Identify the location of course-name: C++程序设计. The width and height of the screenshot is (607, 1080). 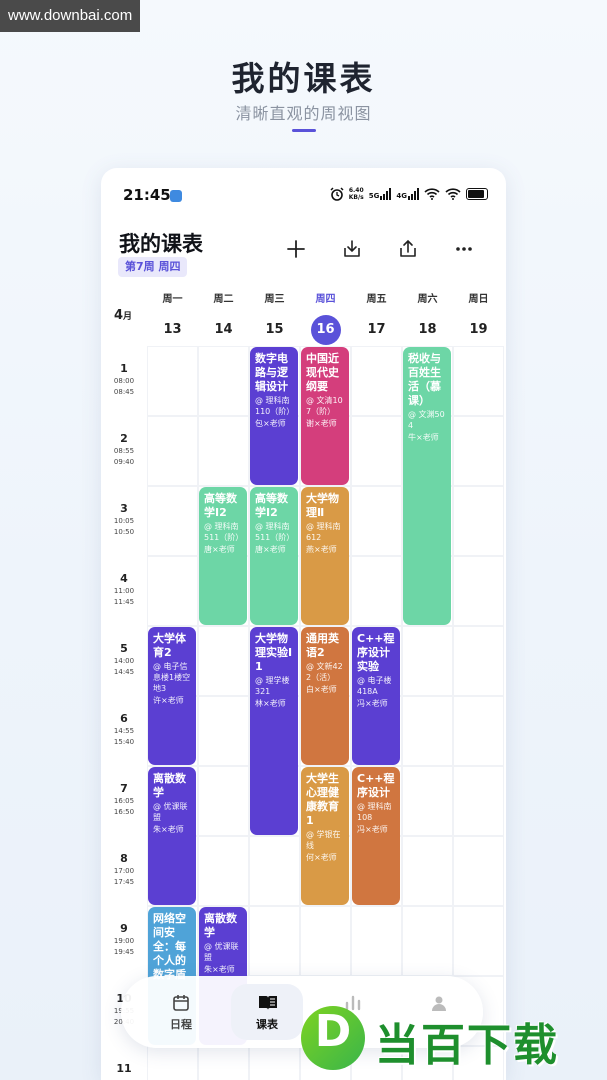
(376, 785).